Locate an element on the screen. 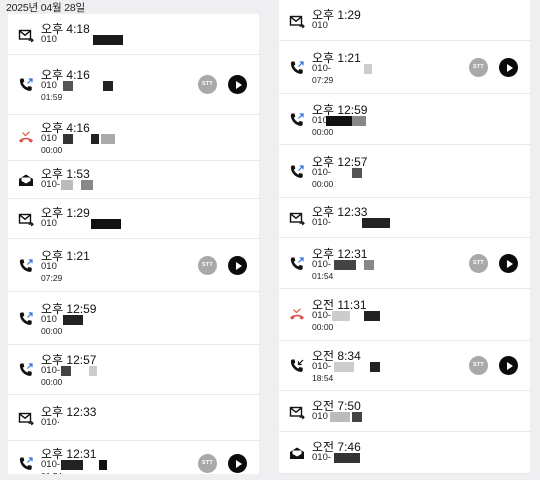  call-log-item: 오전 11:31 010- 00:00 is located at coordinates (404, 315).